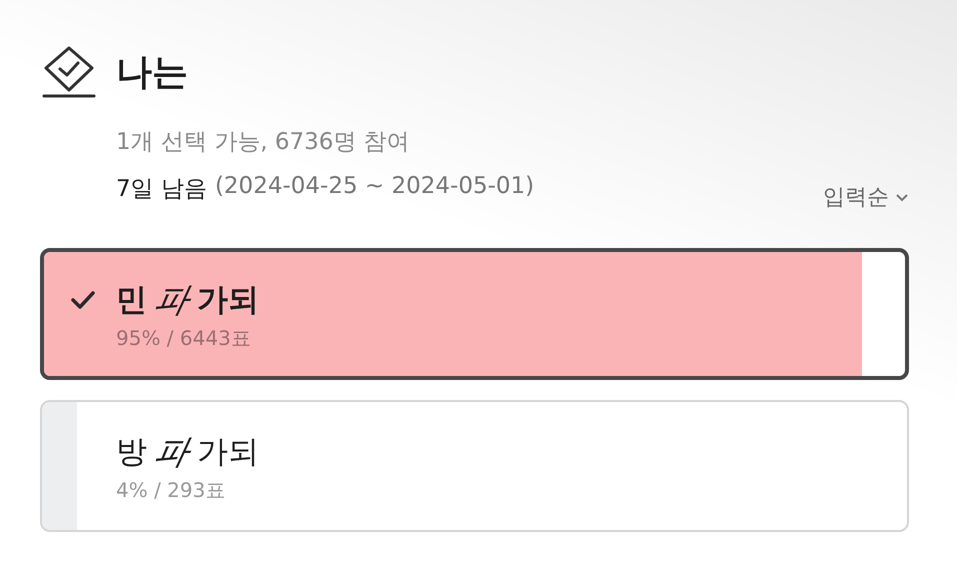 This screenshot has width=957, height=578. Describe the element at coordinates (902, 197) in the screenshot. I see `chevron-down-icon` at that location.